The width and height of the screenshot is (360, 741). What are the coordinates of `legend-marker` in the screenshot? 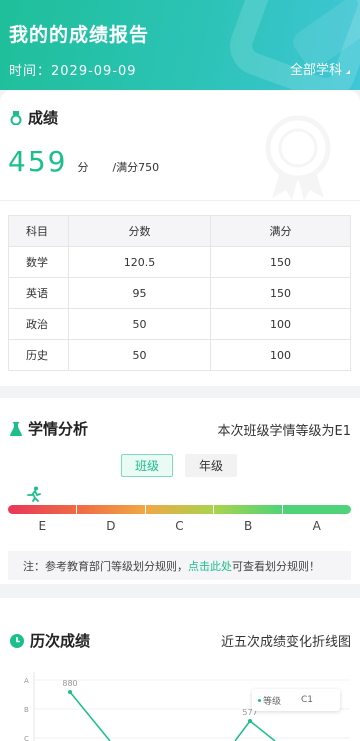 It's located at (259, 700).